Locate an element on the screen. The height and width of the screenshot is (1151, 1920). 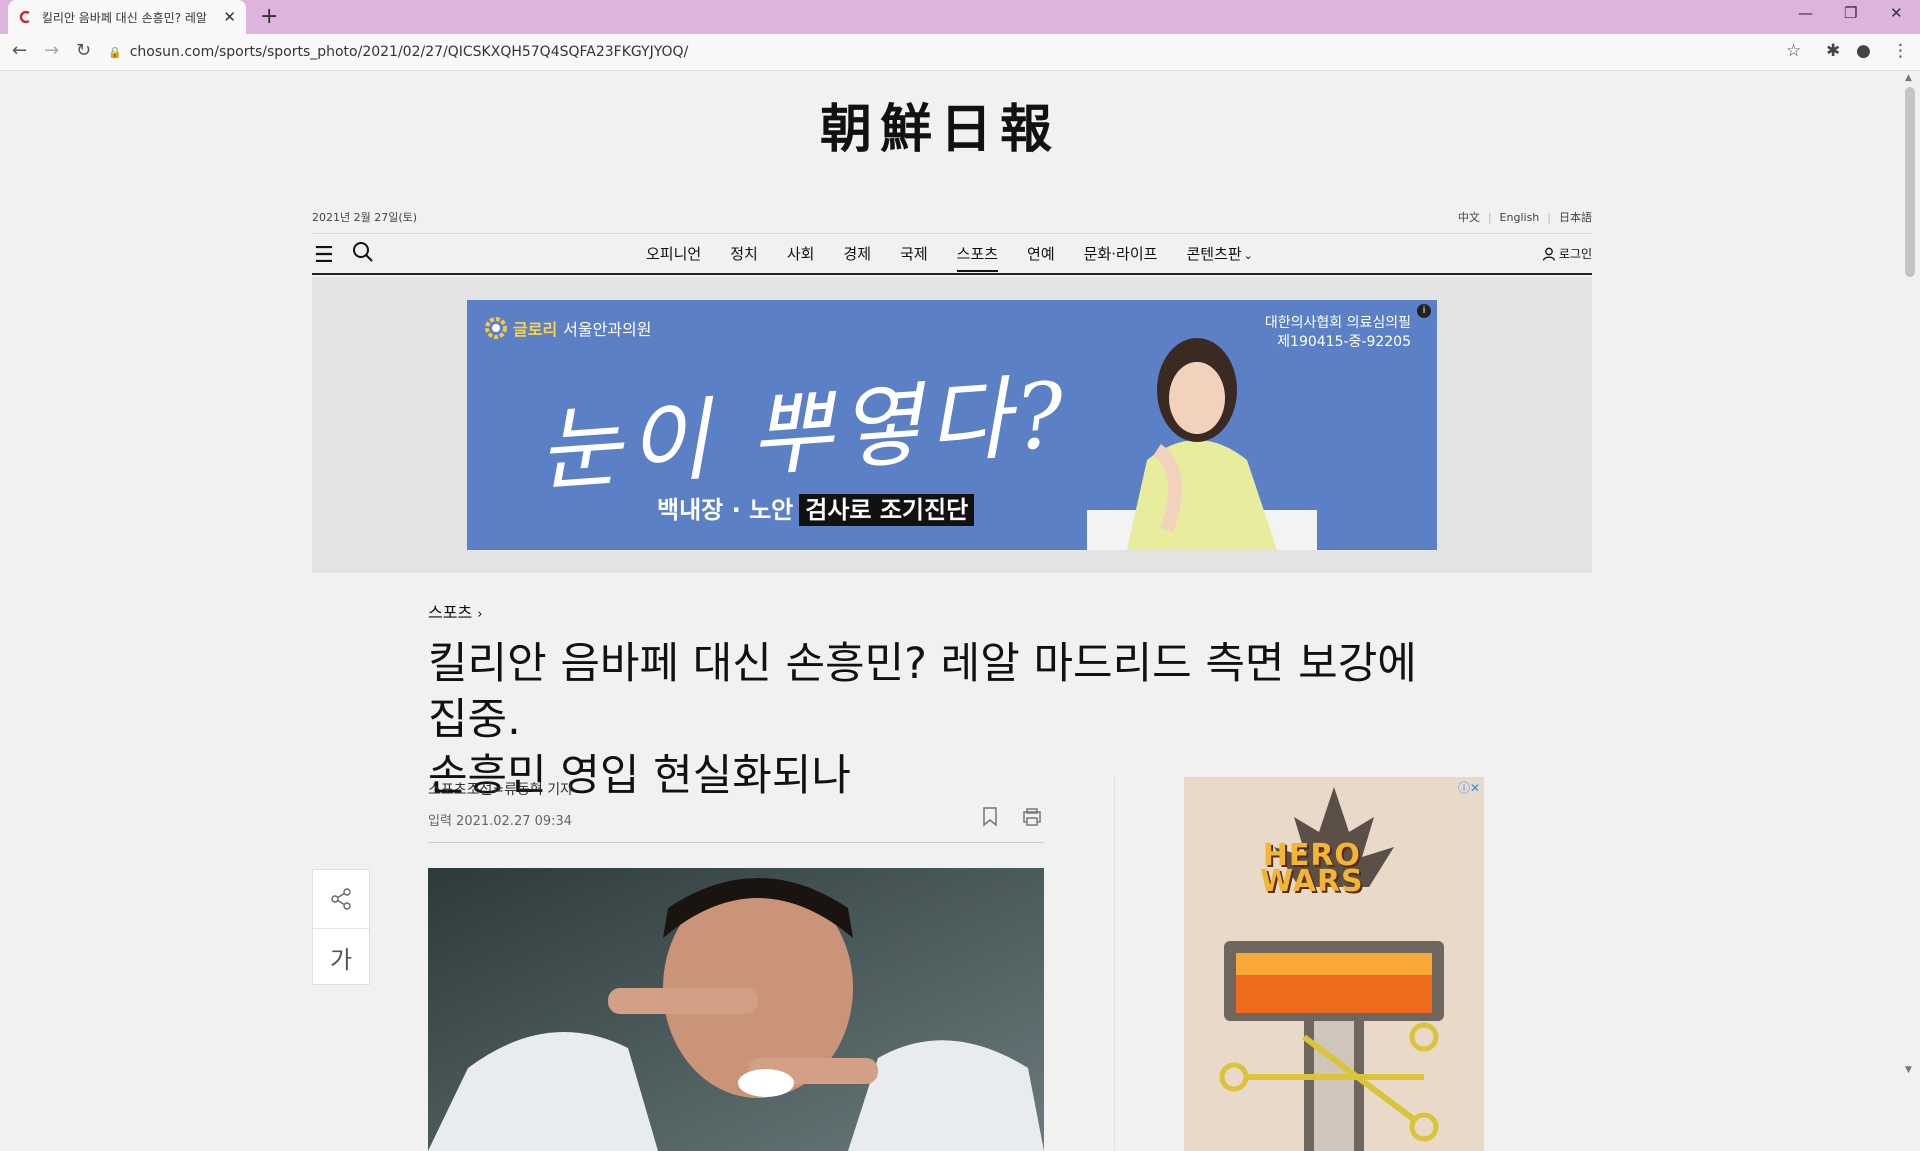
hero-wars-artwork is located at coordinates (1331, 969).